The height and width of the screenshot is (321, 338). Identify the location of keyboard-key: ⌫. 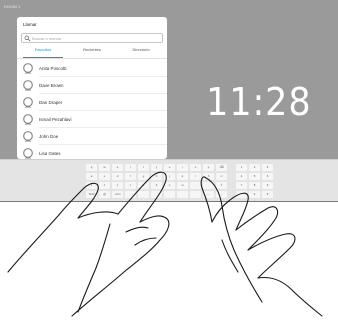
(221, 167).